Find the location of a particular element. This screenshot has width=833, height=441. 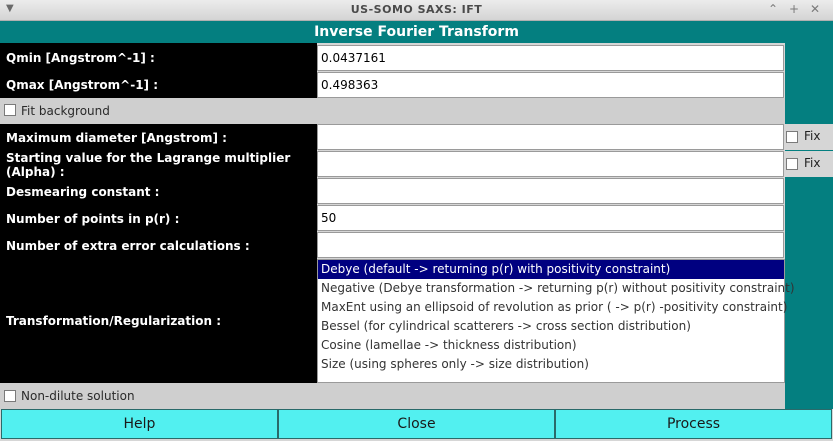

alpha-fix-label: Fix is located at coordinates (812, 163).